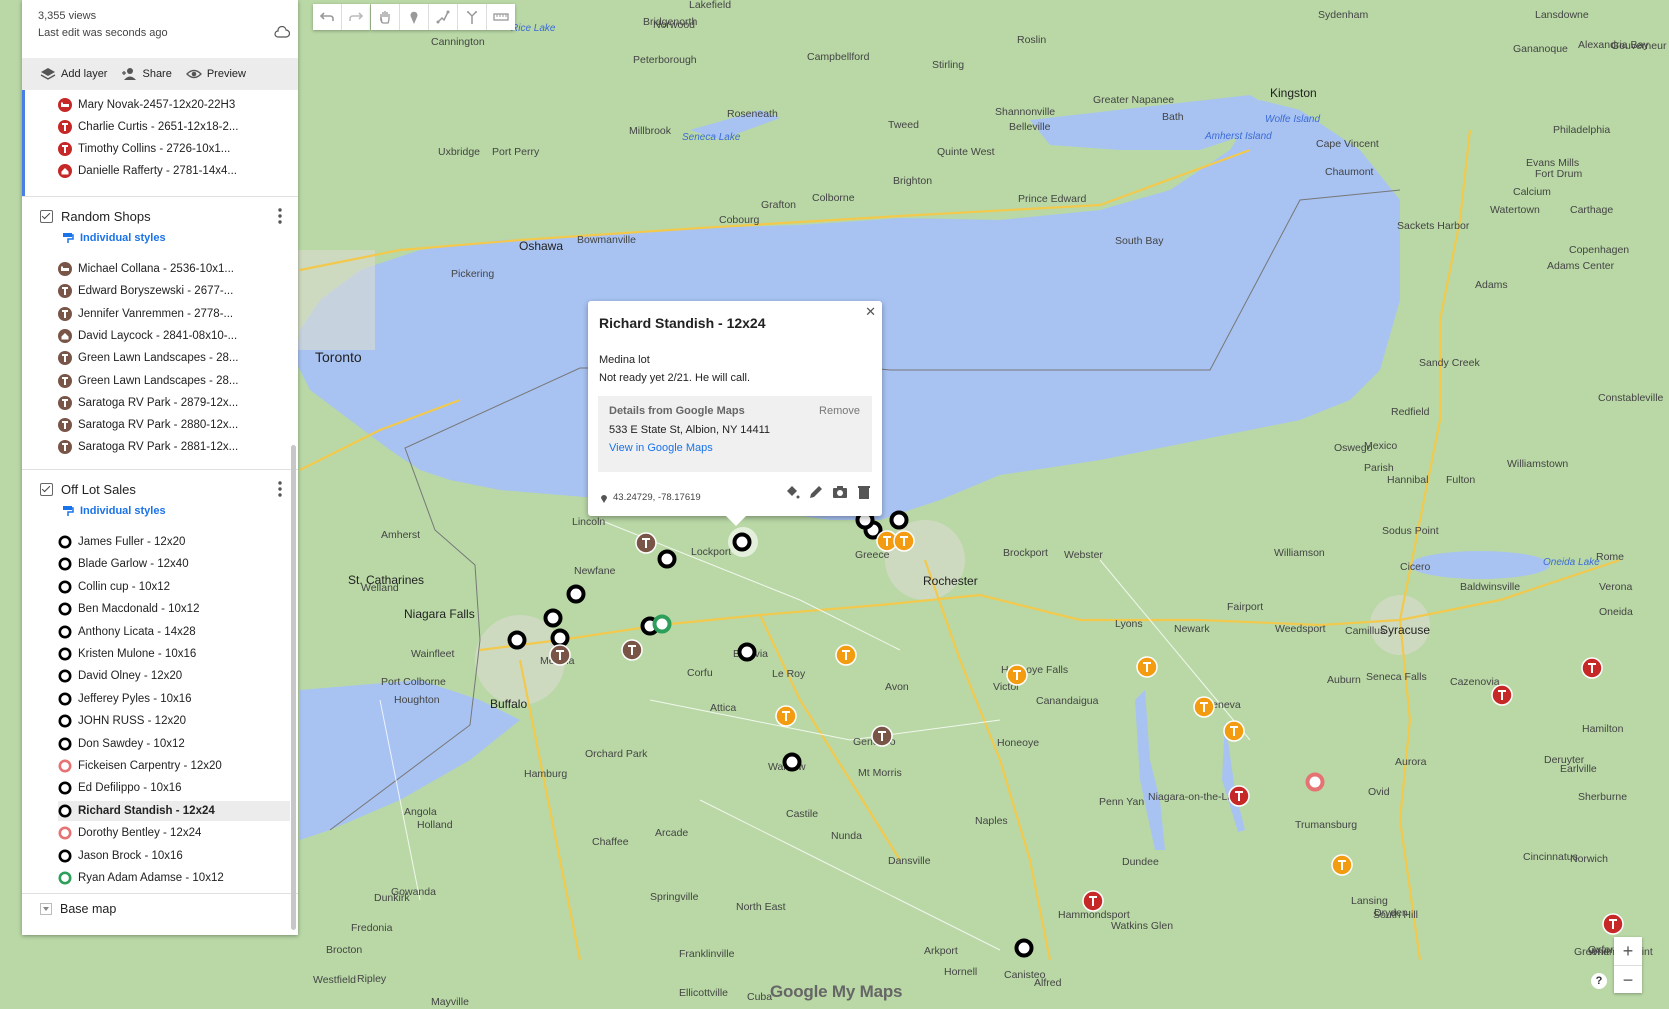 This screenshot has width=1669, height=1009. What do you see at coordinates (1067, 701) in the screenshot?
I see `map-place-label: Canandaigua` at bounding box center [1067, 701].